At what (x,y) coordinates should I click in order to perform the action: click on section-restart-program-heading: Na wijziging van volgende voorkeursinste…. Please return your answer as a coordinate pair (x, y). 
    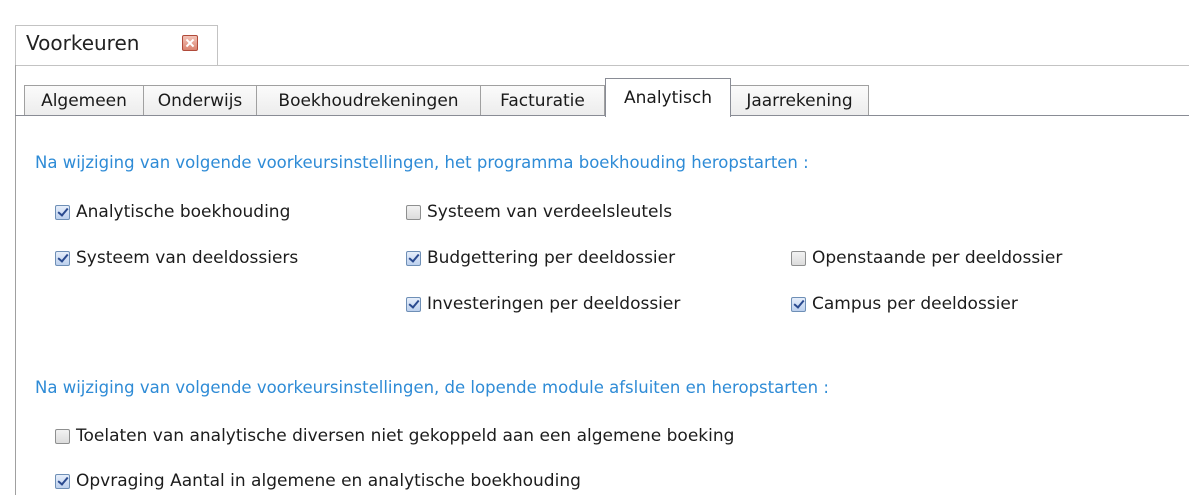
    Looking at the image, I should click on (422, 162).